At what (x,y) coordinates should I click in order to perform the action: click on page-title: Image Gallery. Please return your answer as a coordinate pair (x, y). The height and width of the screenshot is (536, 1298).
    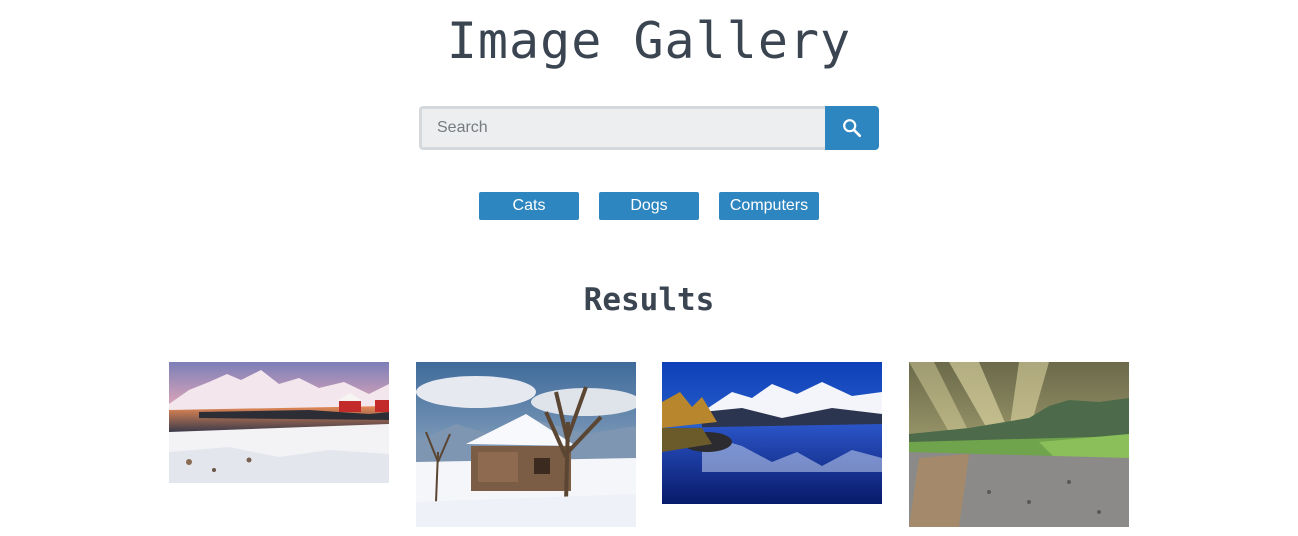
    Looking at the image, I should click on (649, 41).